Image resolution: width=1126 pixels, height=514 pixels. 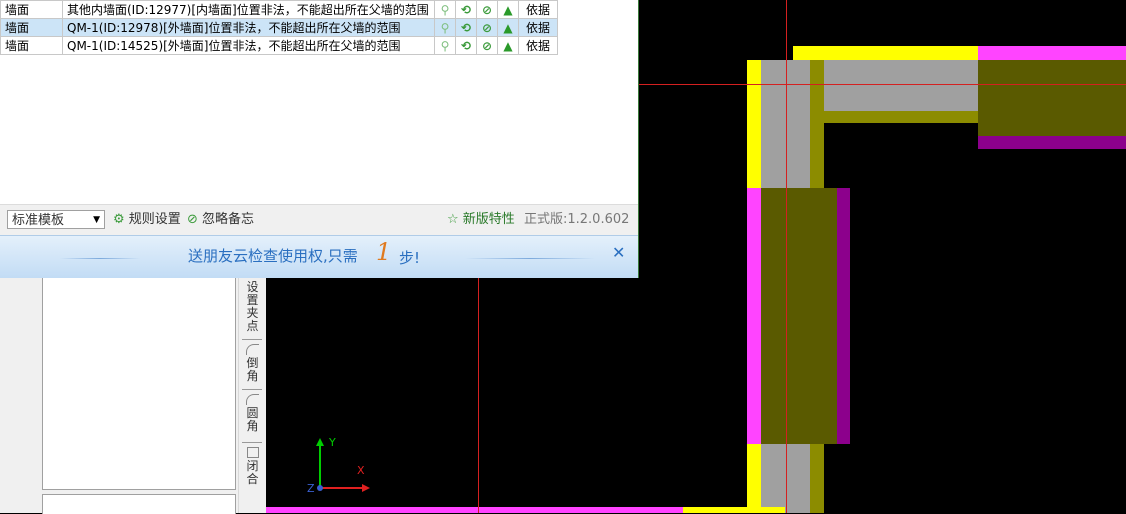 I want to click on banner-text: 送朋友云检查使用权,只需, so click(x=273, y=256).